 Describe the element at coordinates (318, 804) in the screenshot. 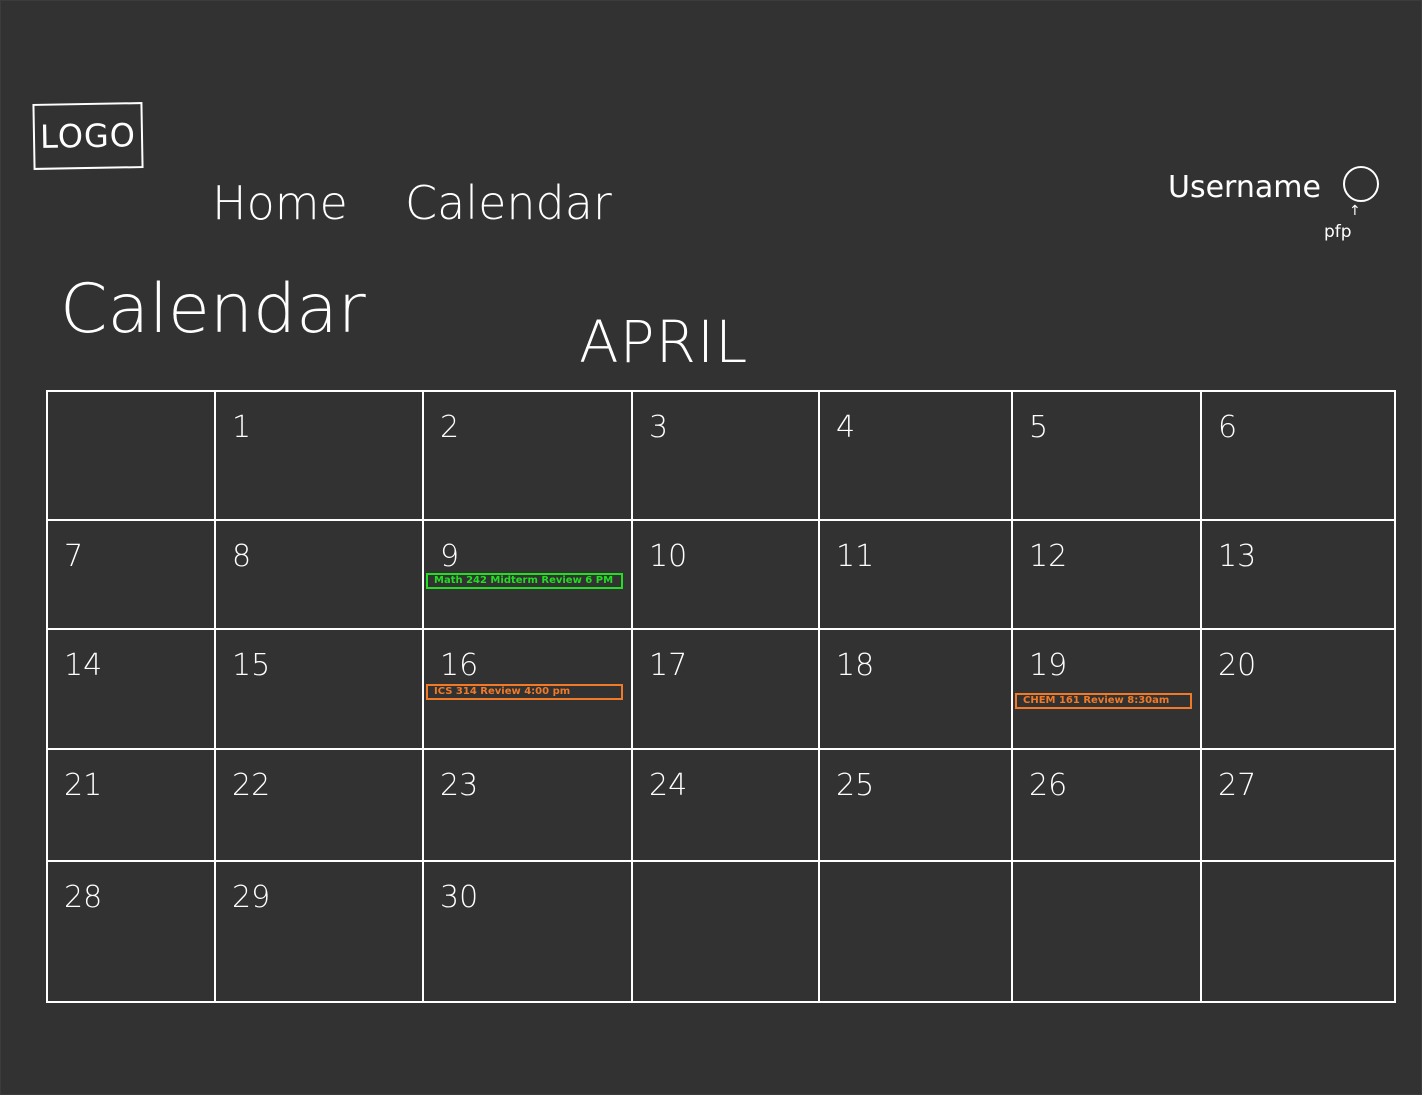

I see `day-cell: 22` at that location.